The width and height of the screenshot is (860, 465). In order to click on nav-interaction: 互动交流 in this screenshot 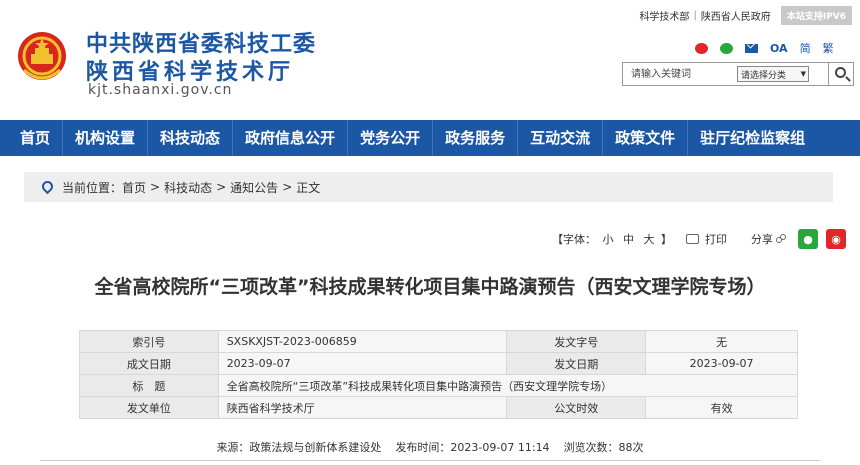, I will do `click(560, 138)`.